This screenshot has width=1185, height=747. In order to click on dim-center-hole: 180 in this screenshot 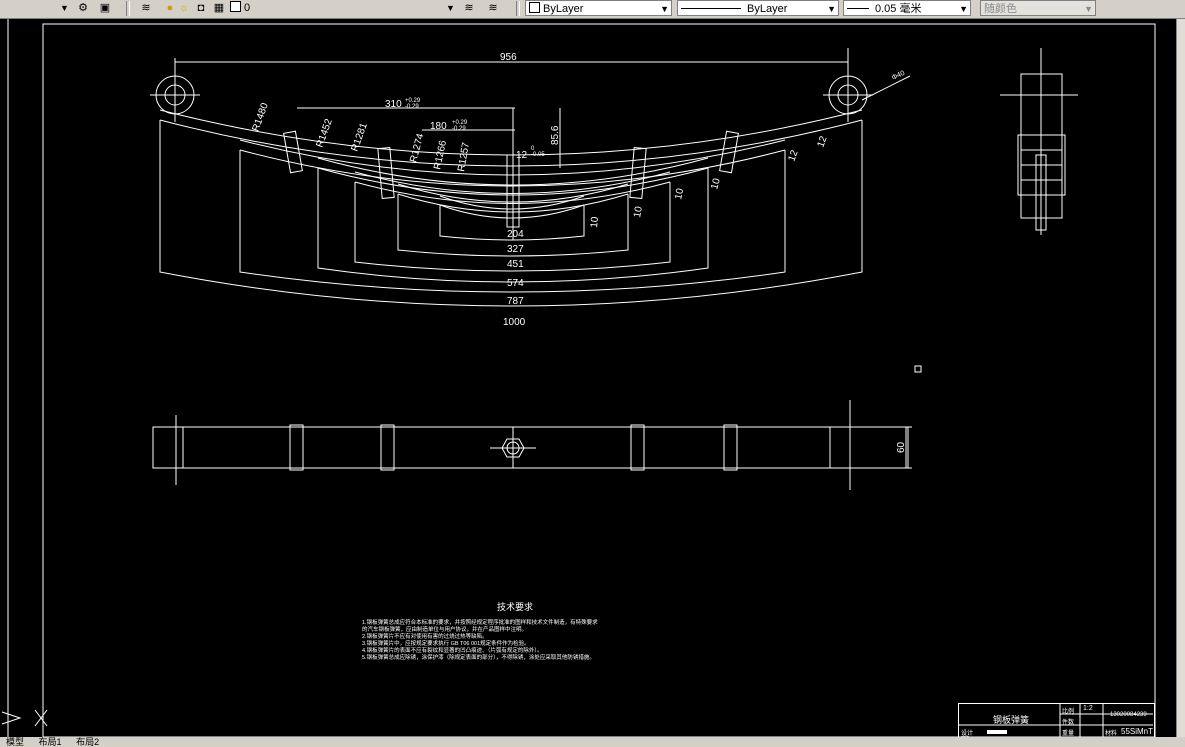, I will do `click(438, 126)`.